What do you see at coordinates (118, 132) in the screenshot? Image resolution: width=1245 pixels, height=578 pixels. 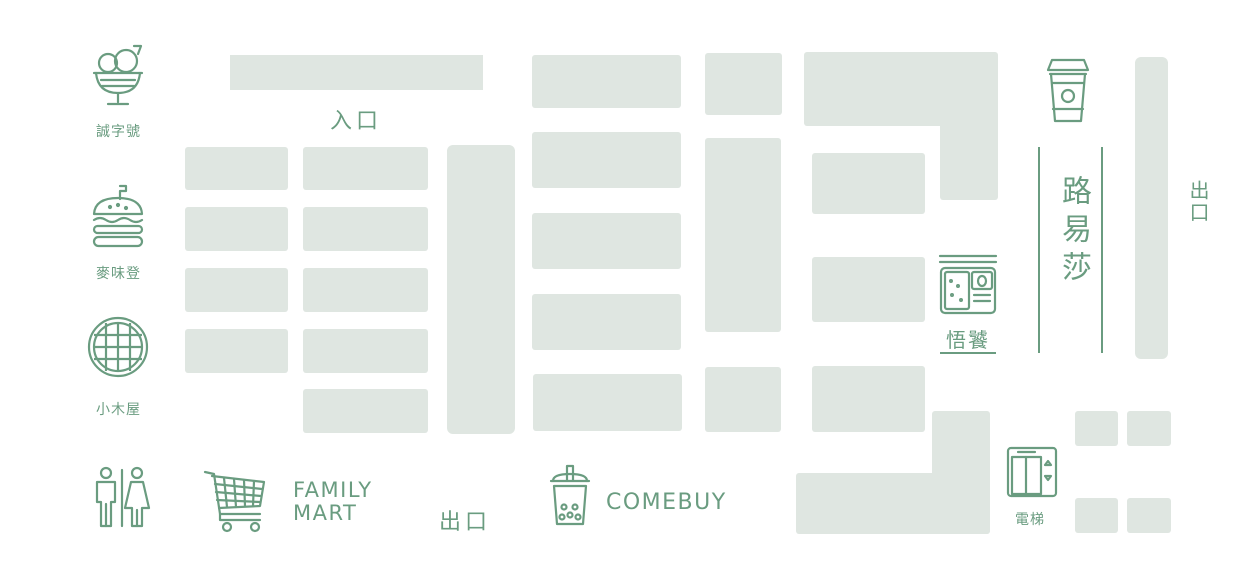 I see `shop-label-chengzihao: 誠字號` at bounding box center [118, 132].